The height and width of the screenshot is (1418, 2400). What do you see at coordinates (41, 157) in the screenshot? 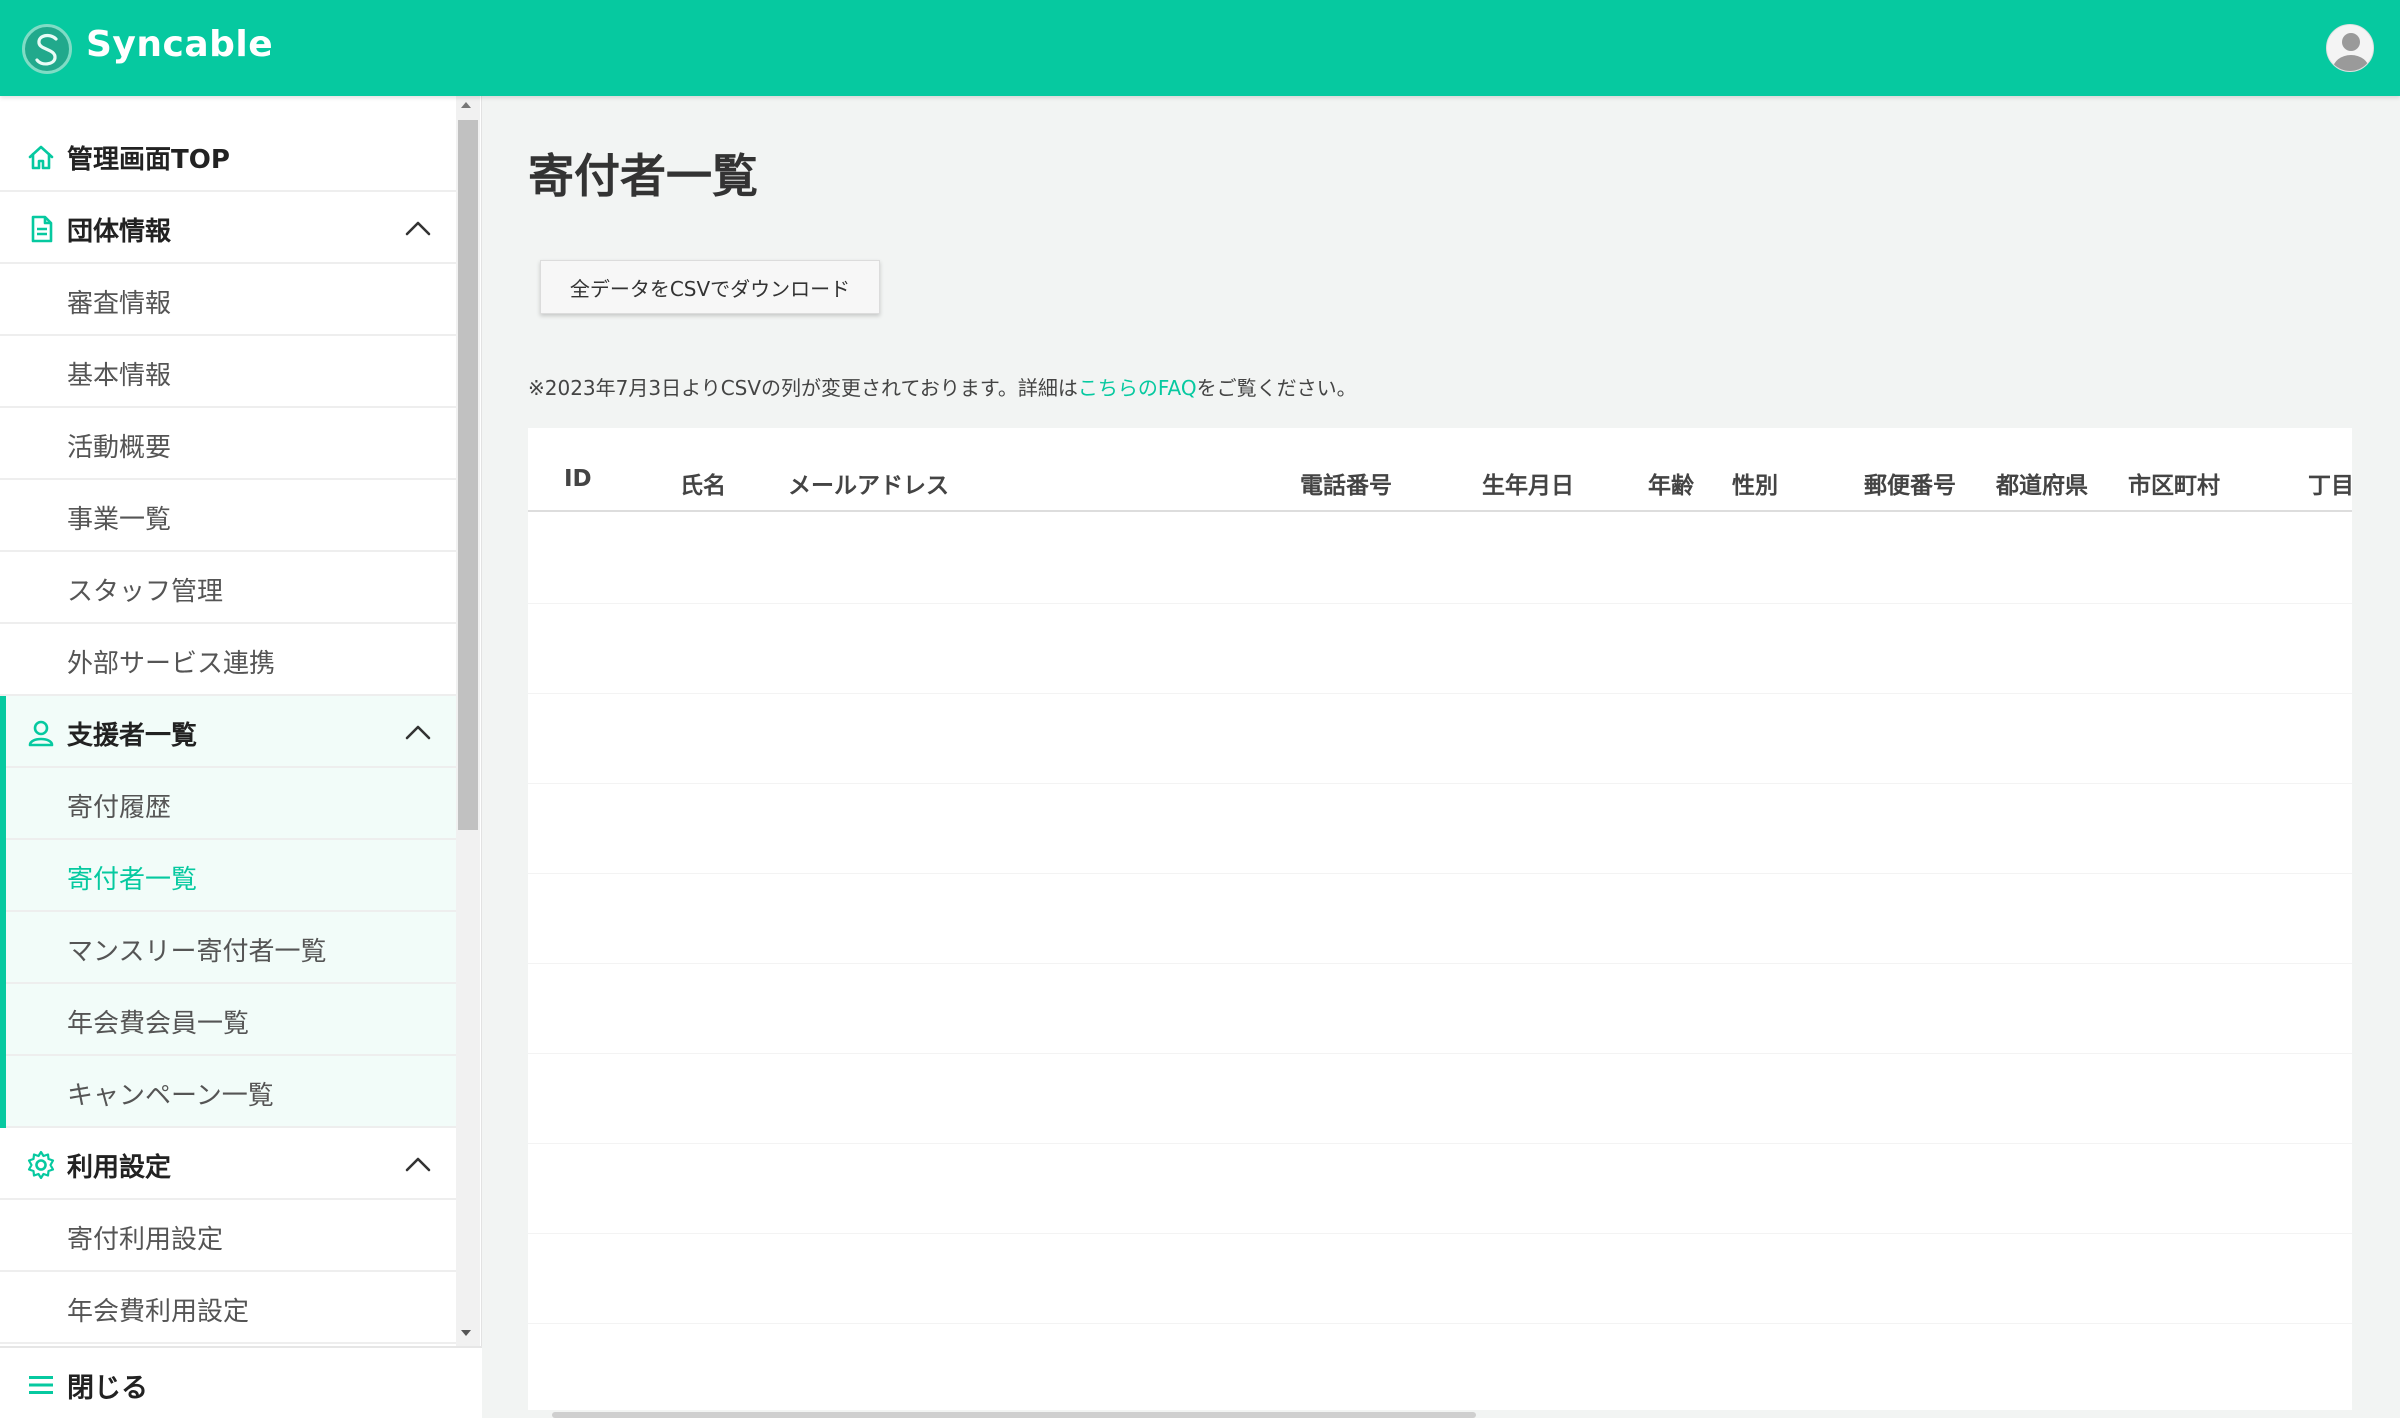
I see `home-icon` at bounding box center [41, 157].